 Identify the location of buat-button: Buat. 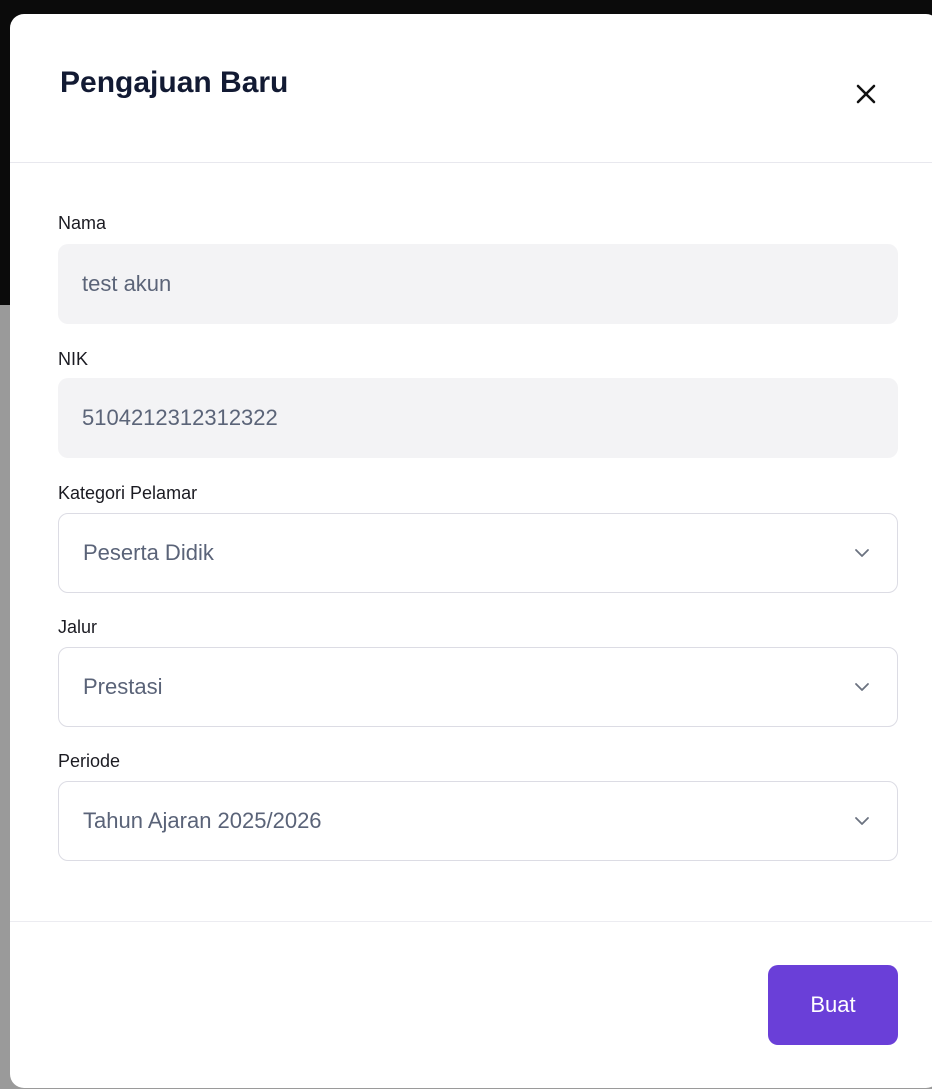
(833, 1005).